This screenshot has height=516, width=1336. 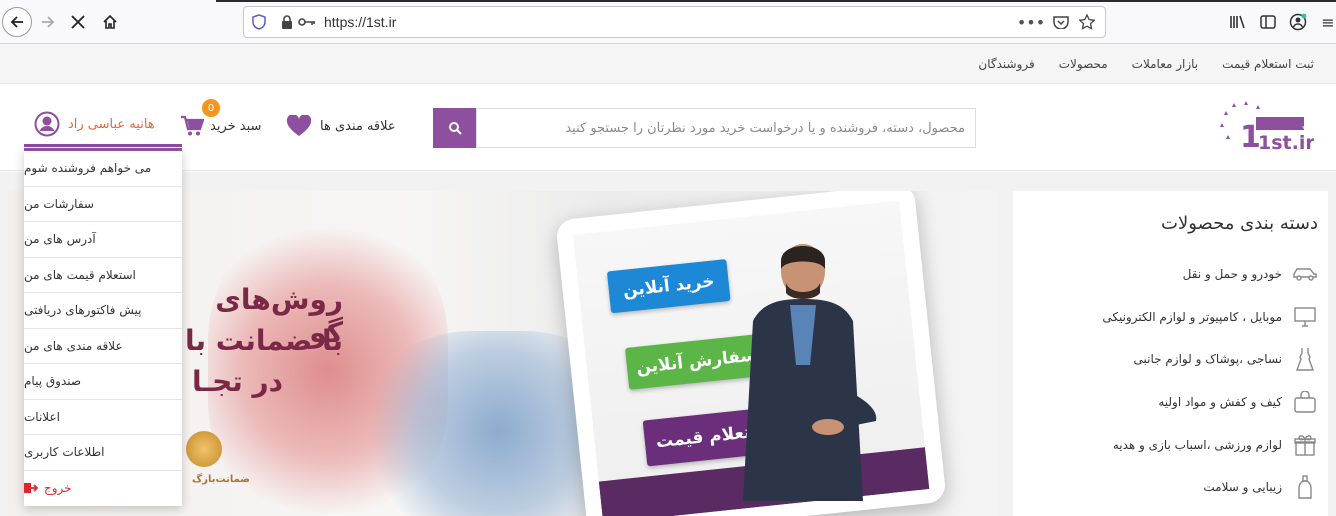 I want to click on bag-icon, so click(x=1305, y=402).